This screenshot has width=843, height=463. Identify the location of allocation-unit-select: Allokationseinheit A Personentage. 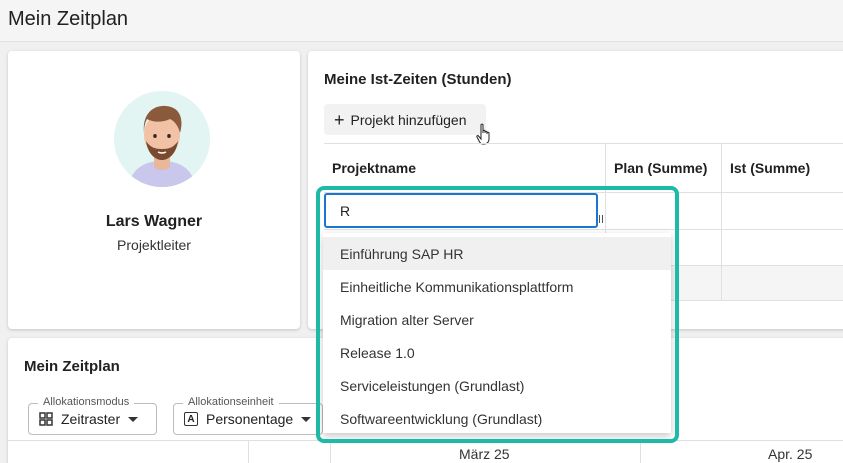
(248, 415).